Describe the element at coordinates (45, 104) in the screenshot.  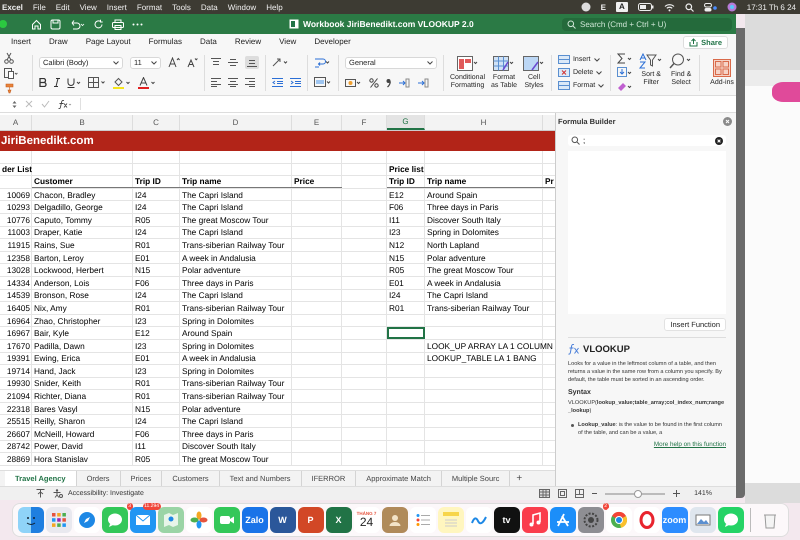
I see `checkmark-icon` at that location.